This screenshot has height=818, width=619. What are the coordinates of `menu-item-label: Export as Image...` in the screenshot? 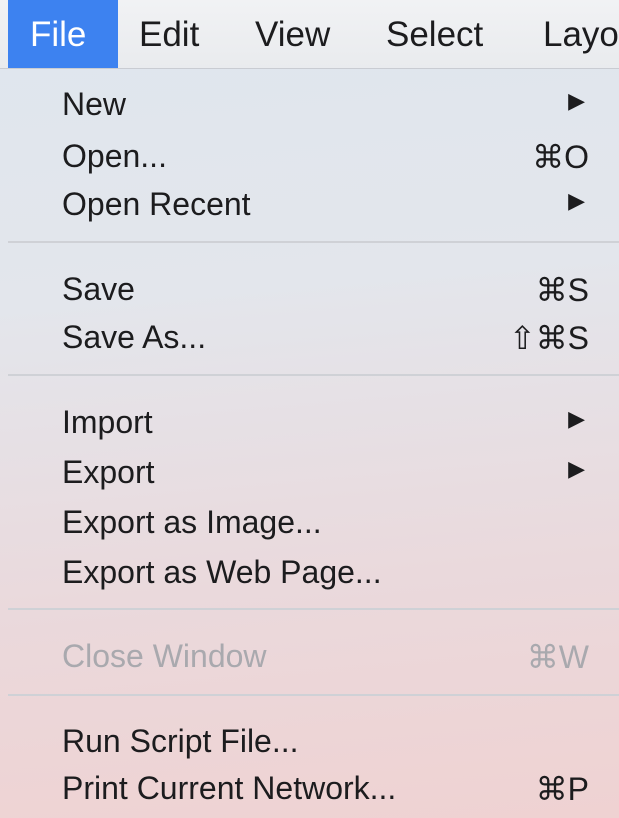 It's located at (192, 522).